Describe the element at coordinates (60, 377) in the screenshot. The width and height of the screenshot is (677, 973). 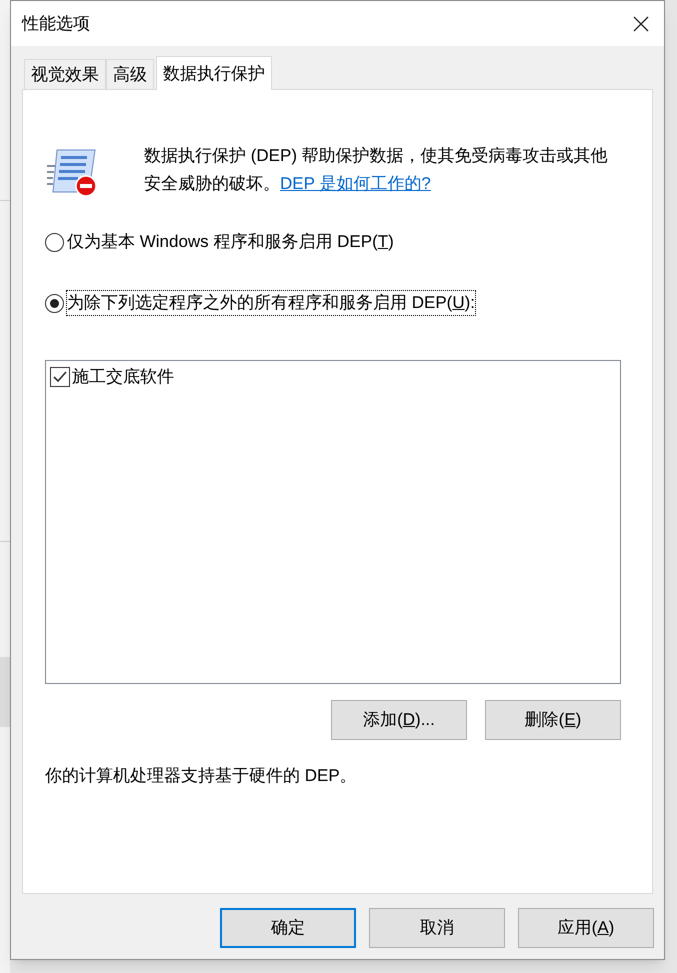
I see `checkmark-icon` at that location.